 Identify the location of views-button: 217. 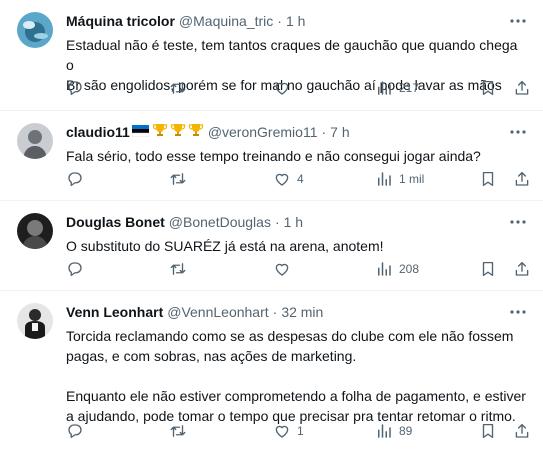
(397, 88).